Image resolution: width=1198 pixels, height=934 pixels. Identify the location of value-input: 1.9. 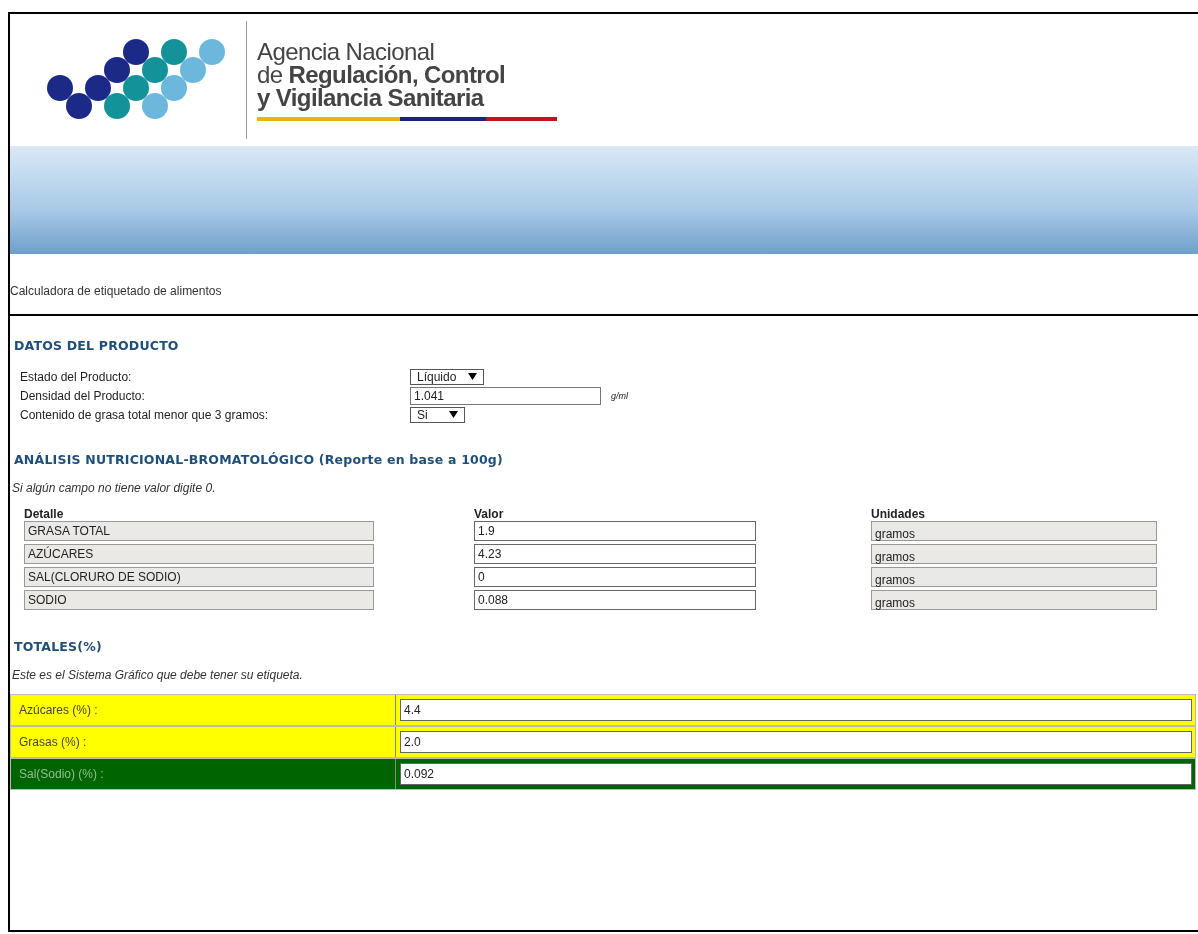
(615, 531).